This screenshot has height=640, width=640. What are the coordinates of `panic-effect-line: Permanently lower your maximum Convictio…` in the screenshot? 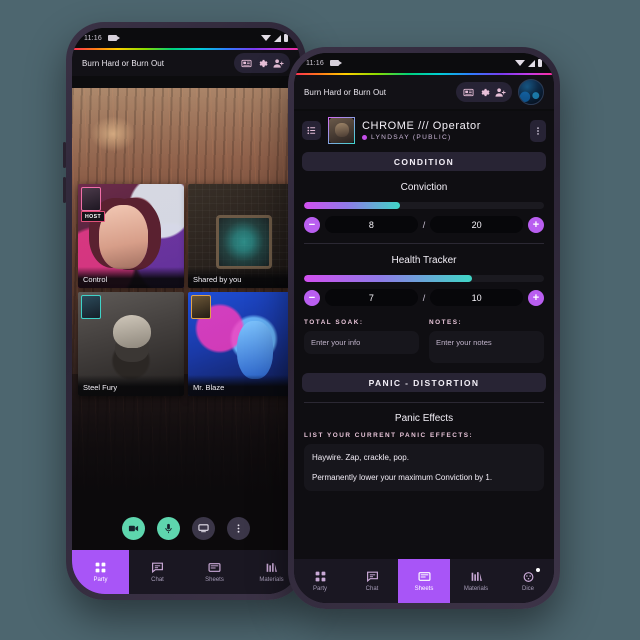 It's located at (402, 477).